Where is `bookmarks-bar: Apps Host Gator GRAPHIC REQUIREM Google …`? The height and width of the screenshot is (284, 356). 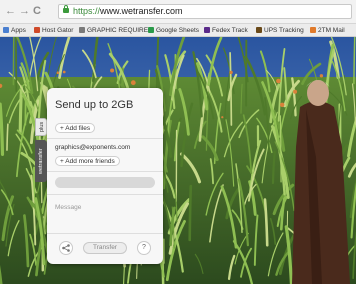
bookmarks-bar: Apps Host Gator GRAPHIC REQUIREM Google … is located at coordinates (178, 30).